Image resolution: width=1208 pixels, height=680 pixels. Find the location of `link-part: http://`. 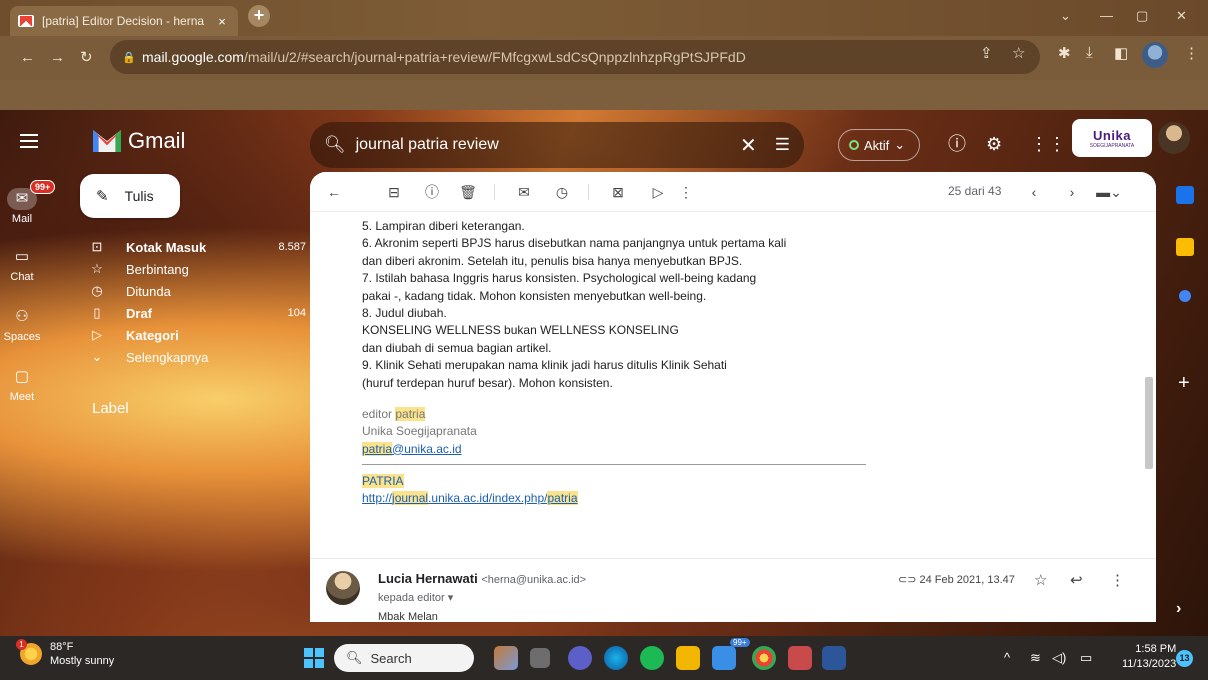

link-part: http:// is located at coordinates (377, 498).